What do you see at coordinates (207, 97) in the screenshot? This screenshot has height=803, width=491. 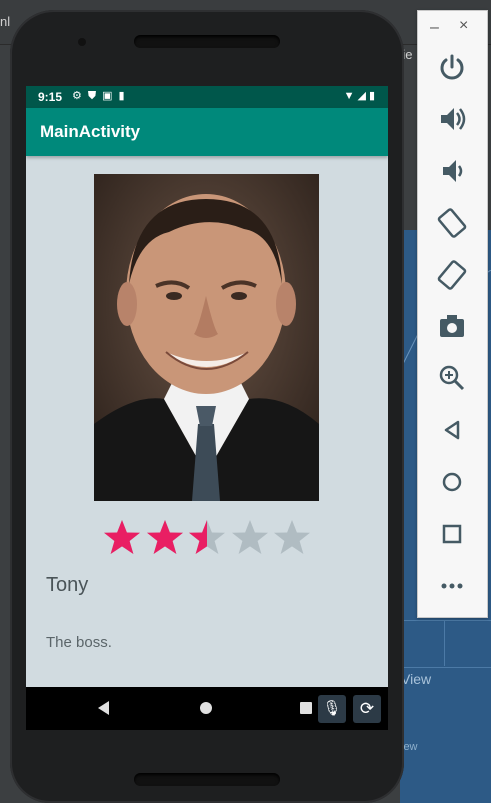 I see `status-bar: 9:15 ⚙⛊▣▮ ▼◢▮` at bounding box center [207, 97].